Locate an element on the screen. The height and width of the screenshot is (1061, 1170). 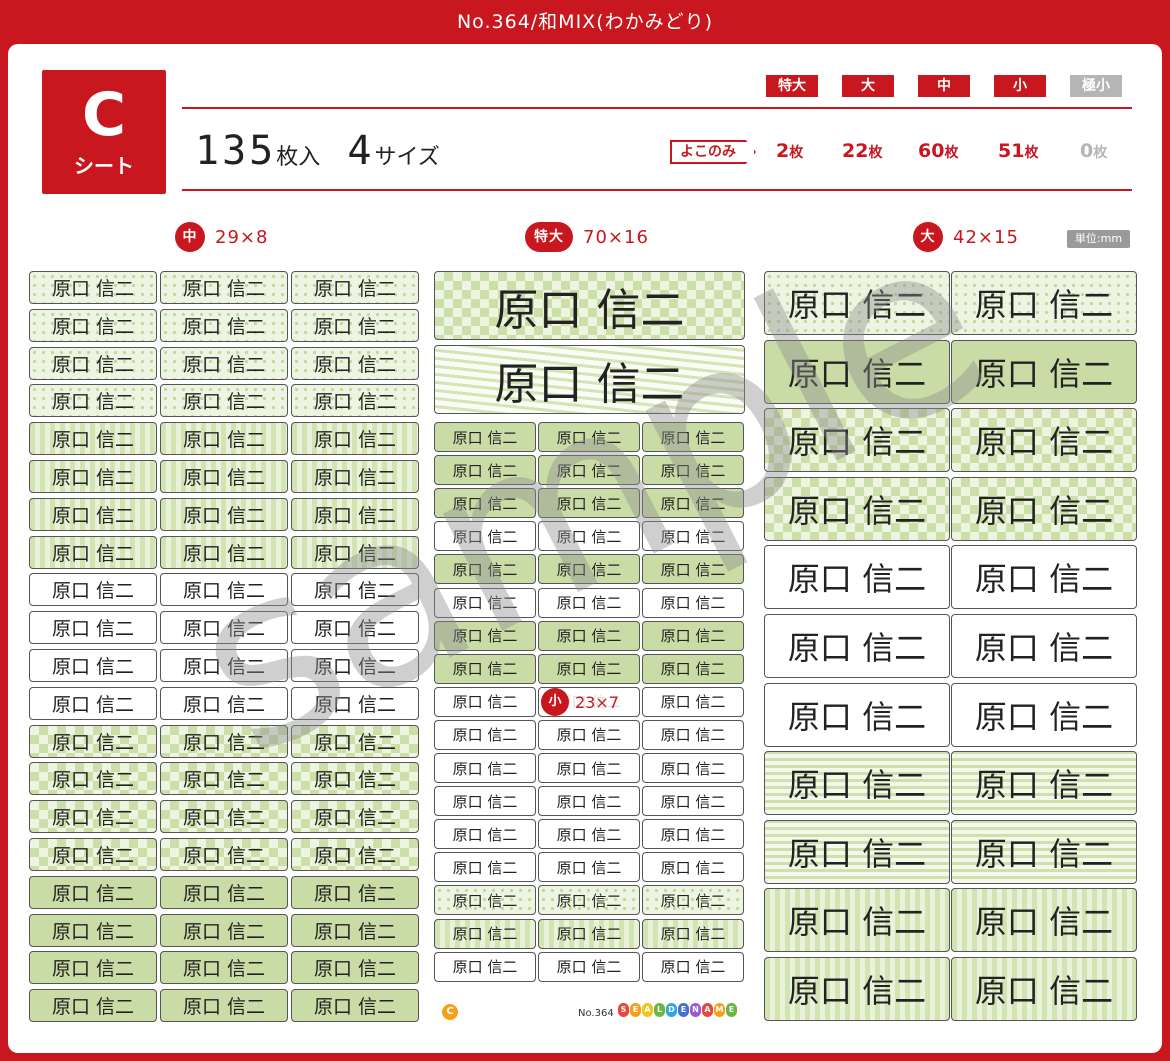
horizontal-only-tag: よこのみ is located at coordinates (713, 152).